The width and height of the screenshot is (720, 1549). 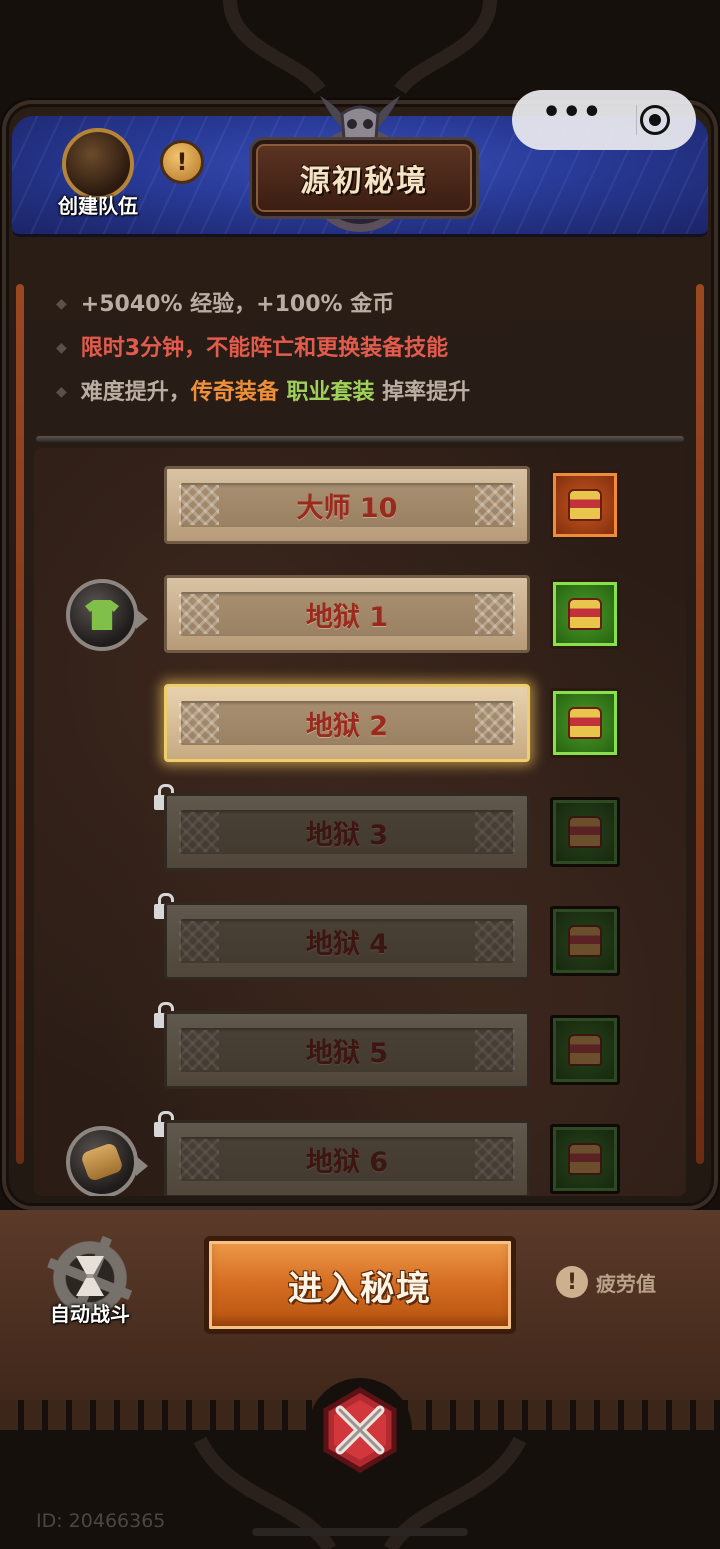 What do you see at coordinates (347, 1053) in the screenshot?
I see `level-label: 地狱 5` at bounding box center [347, 1053].